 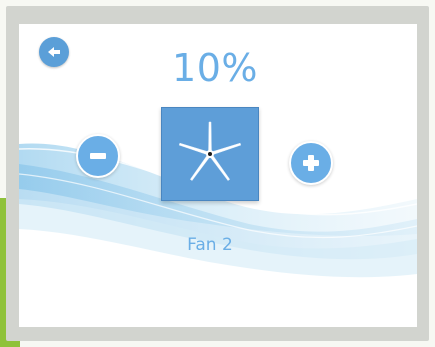 I want to click on increase-button, so click(x=311, y=163).